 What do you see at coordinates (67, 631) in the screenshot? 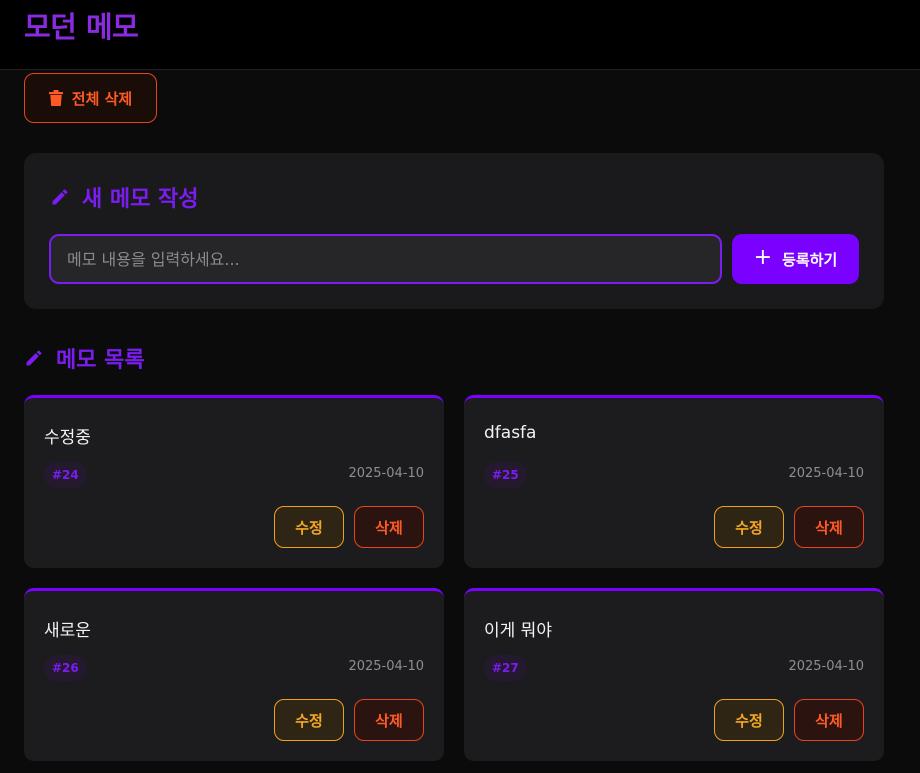
I see `memo-text: 새로운` at bounding box center [67, 631].